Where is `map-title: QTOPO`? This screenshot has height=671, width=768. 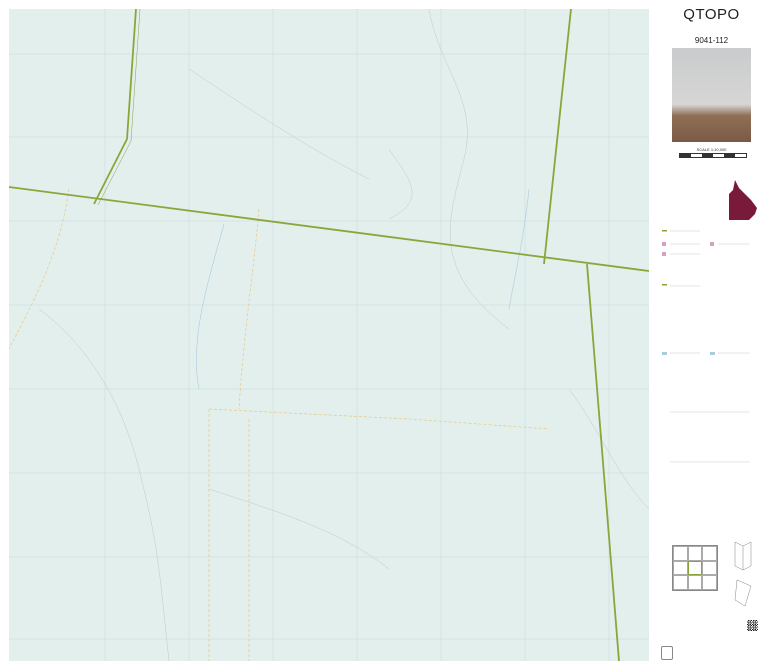 map-title: QTOPO is located at coordinates (711, 14).